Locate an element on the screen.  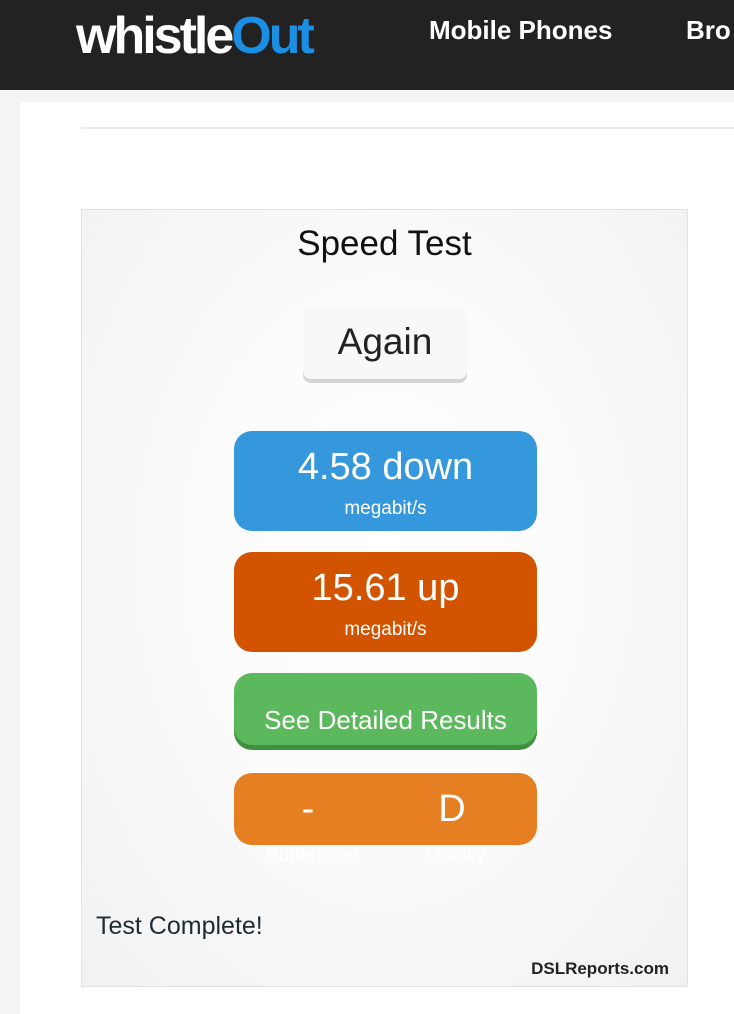
upload-unit: megabit/s is located at coordinates (385, 629).